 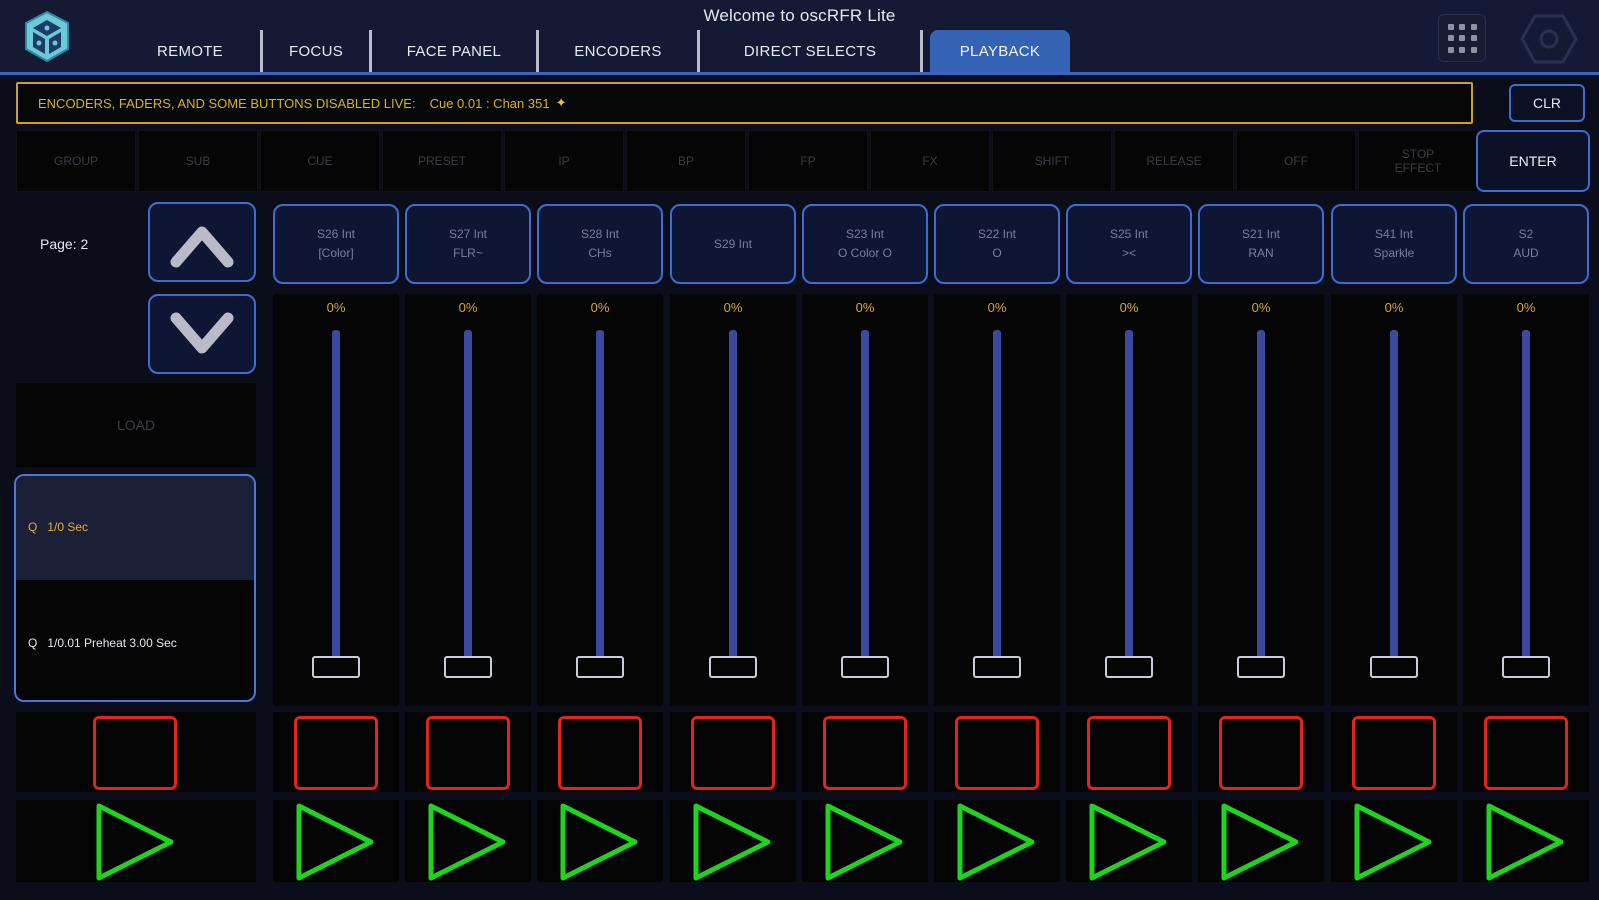 What do you see at coordinates (136, 842) in the screenshot?
I see `master-go-button` at bounding box center [136, 842].